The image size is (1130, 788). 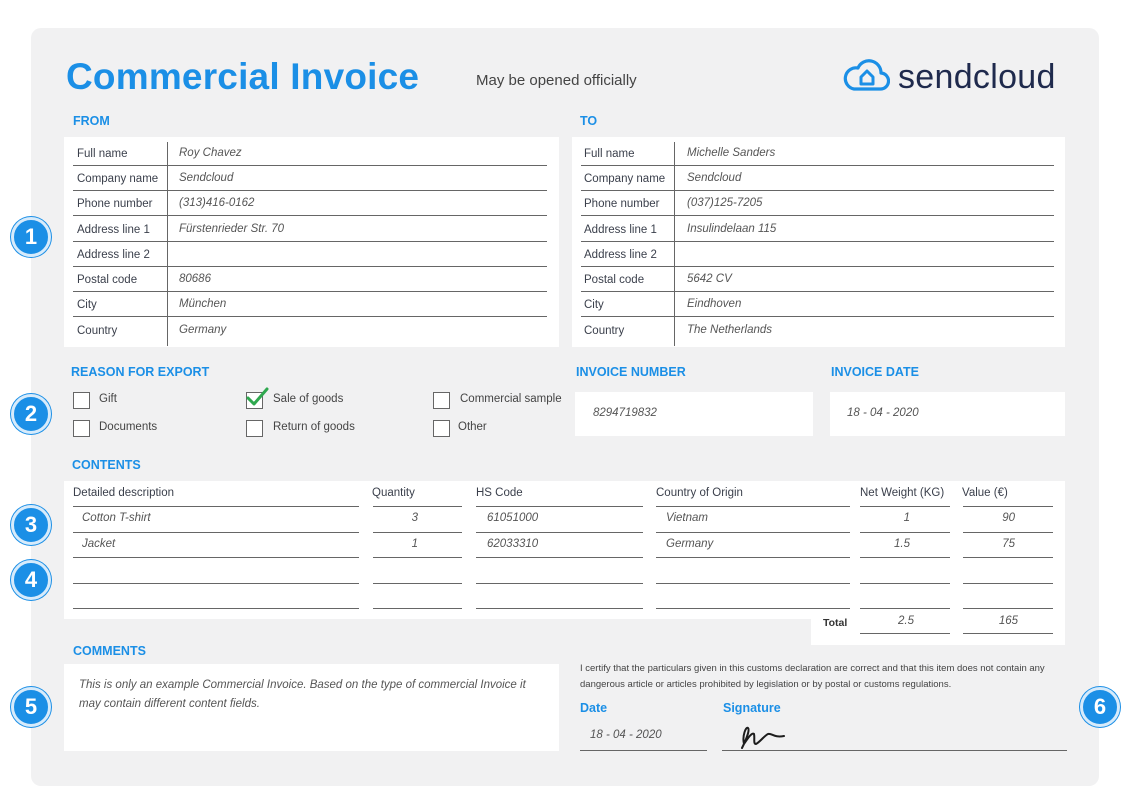 What do you see at coordinates (441, 400) in the screenshot?
I see `checkbox-commercial-sample` at bounding box center [441, 400].